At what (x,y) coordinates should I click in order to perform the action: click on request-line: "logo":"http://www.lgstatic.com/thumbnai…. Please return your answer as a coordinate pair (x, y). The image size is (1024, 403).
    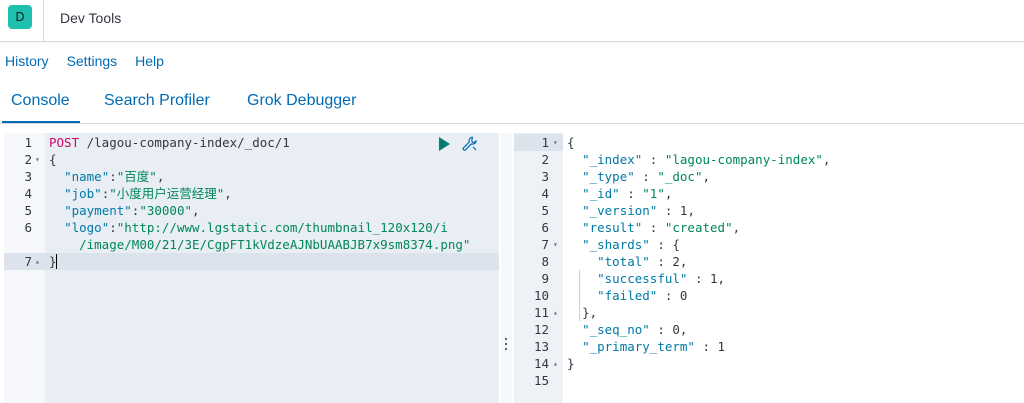
    Looking at the image, I should click on (256, 227).